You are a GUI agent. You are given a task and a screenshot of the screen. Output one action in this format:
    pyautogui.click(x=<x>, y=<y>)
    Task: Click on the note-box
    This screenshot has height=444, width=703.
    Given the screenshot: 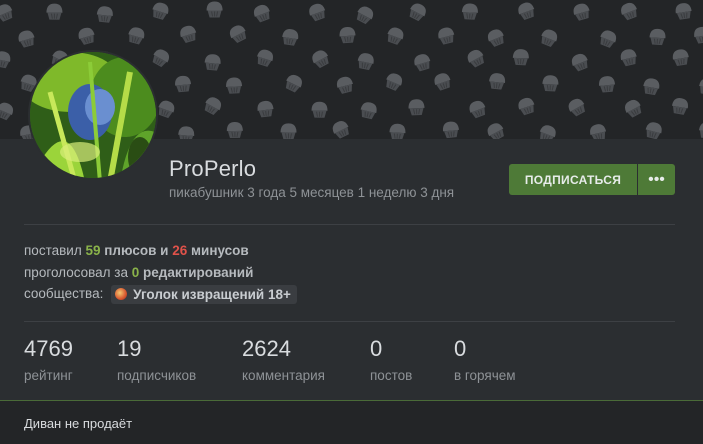 What is the action you would take?
    pyautogui.click(x=351, y=422)
    